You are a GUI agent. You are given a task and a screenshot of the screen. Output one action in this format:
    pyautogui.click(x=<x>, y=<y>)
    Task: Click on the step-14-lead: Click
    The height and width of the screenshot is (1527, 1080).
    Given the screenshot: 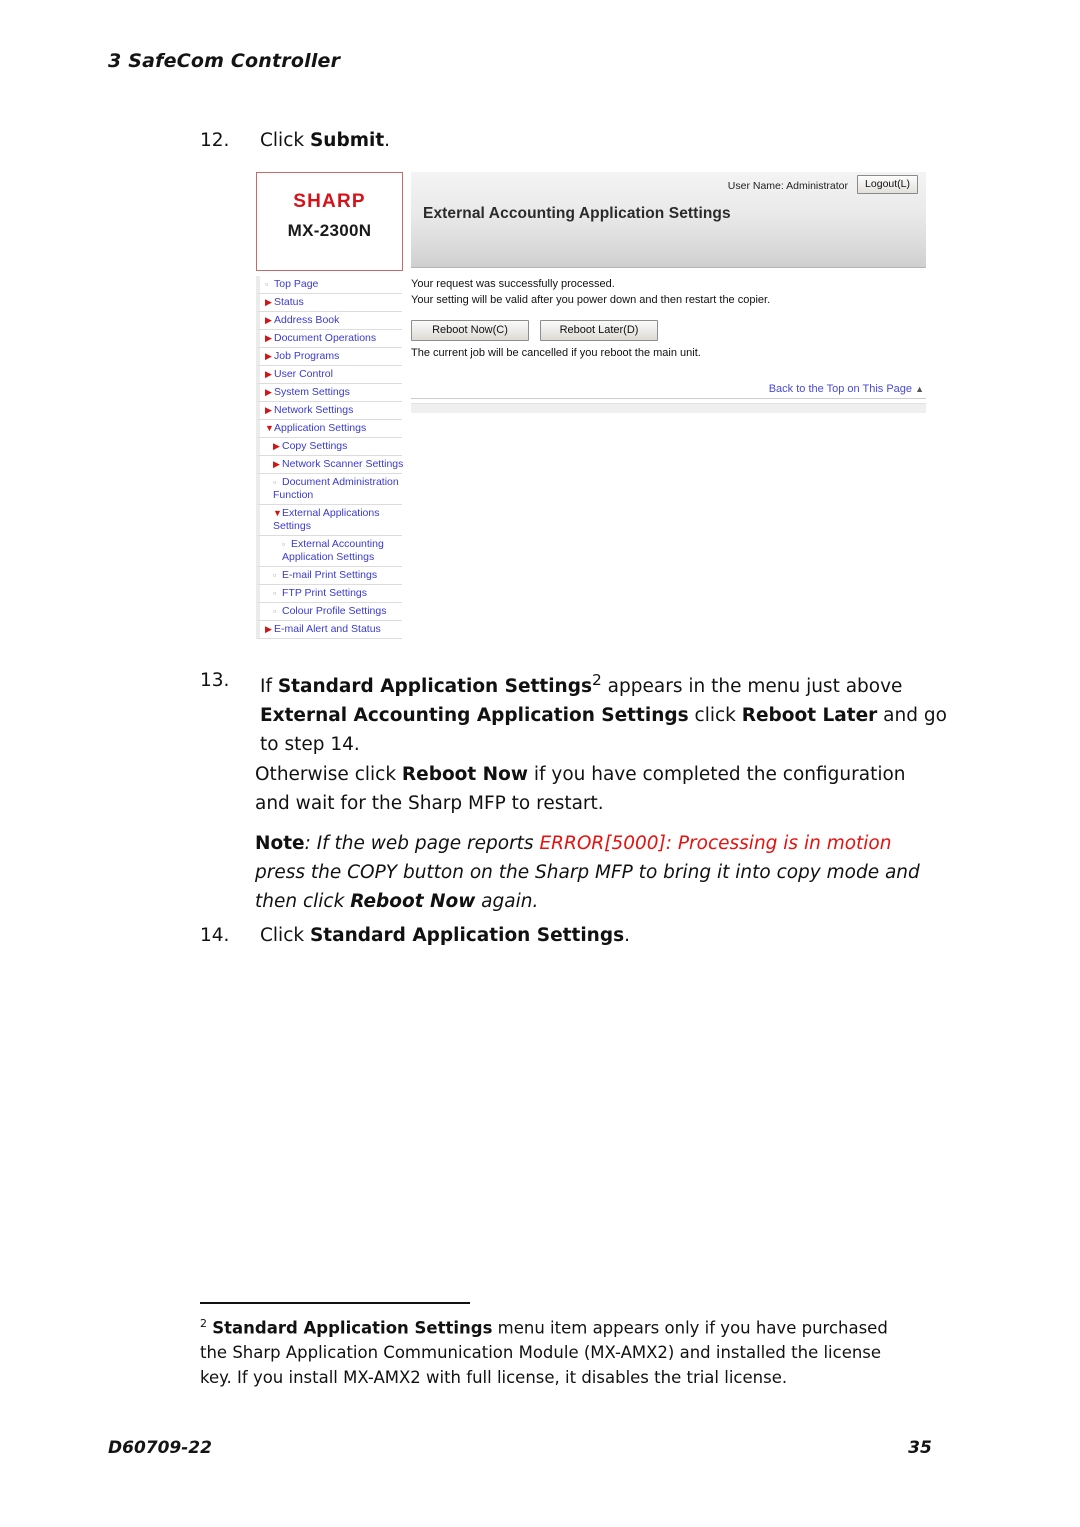 What is the action you would take?
    pyautogui.click(x=285, y=935)
    